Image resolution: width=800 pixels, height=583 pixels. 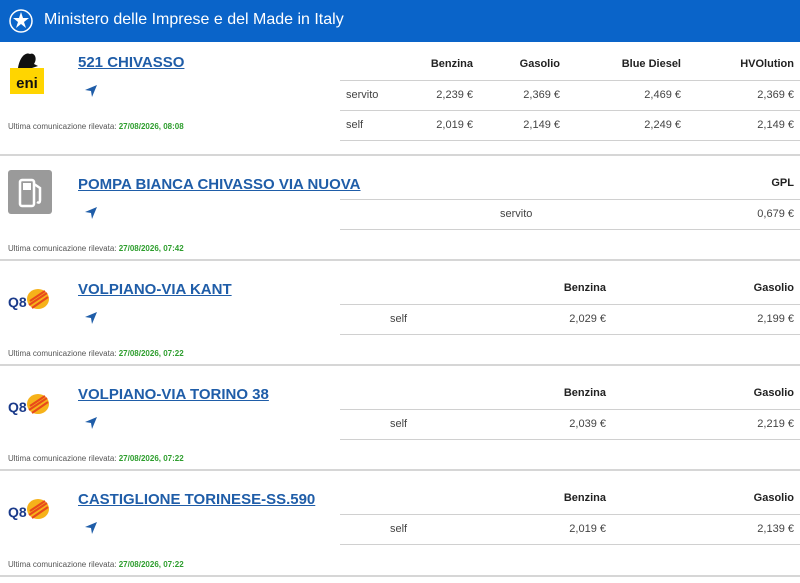 What do you see at coordinates (775, 529) in the screenshot?
I see `price-value: 2,139 €` at bounding box center [775, 529].